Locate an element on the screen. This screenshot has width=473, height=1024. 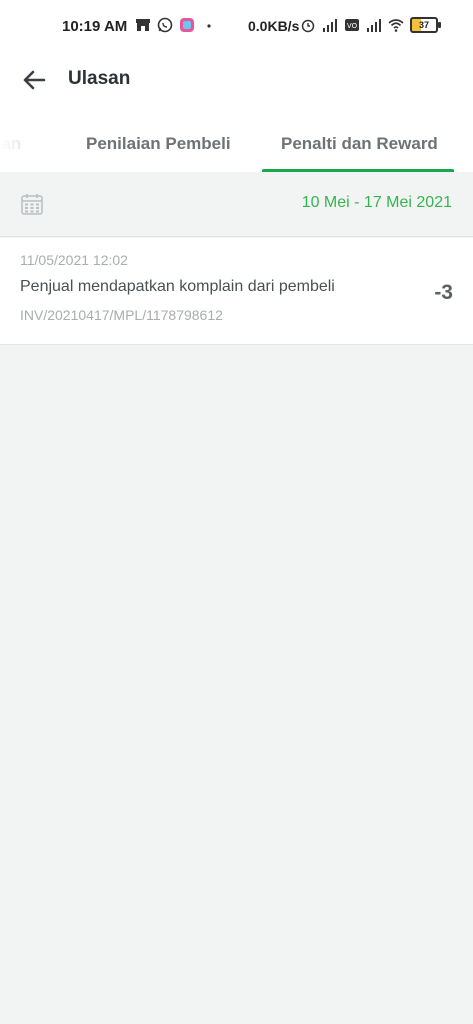
wifi-icon is located at coordinates (396, 25).